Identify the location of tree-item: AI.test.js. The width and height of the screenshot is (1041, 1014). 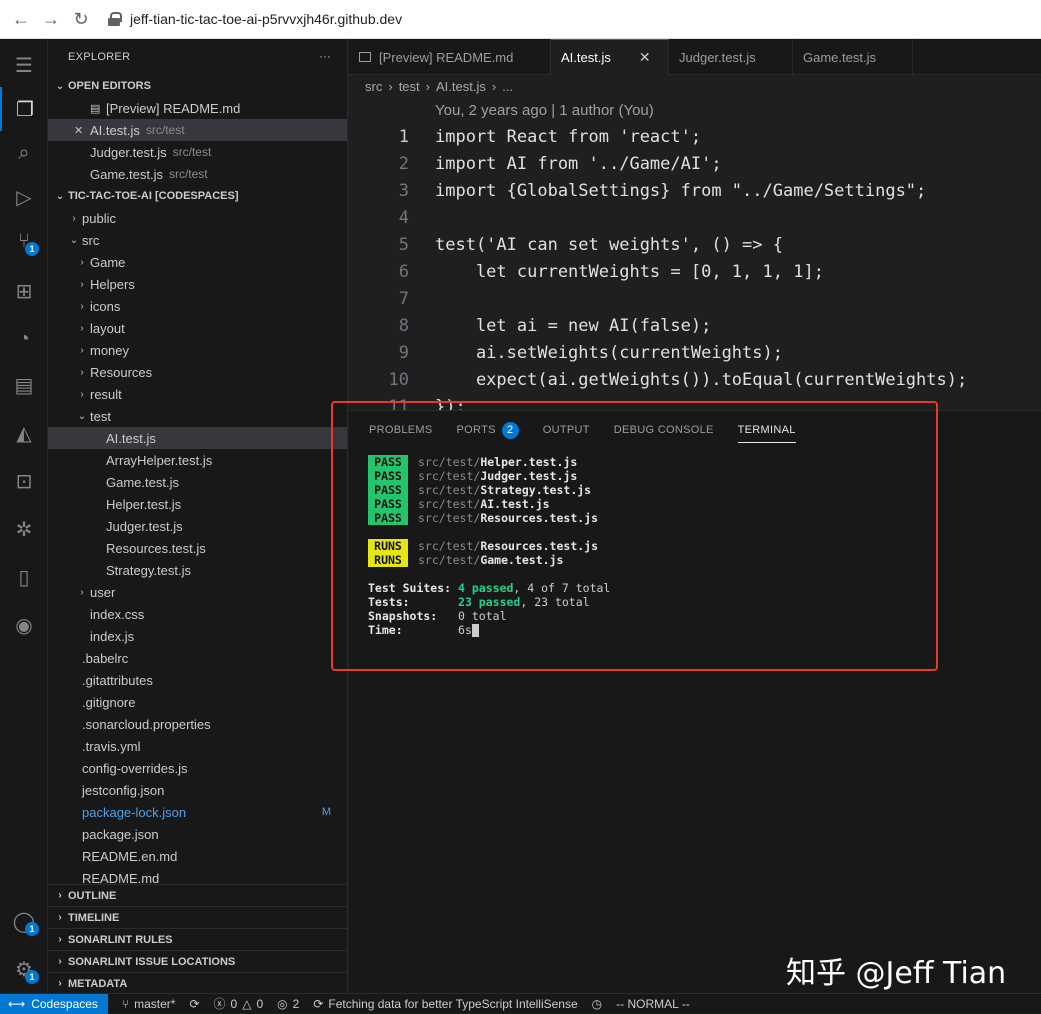
(197, 438).